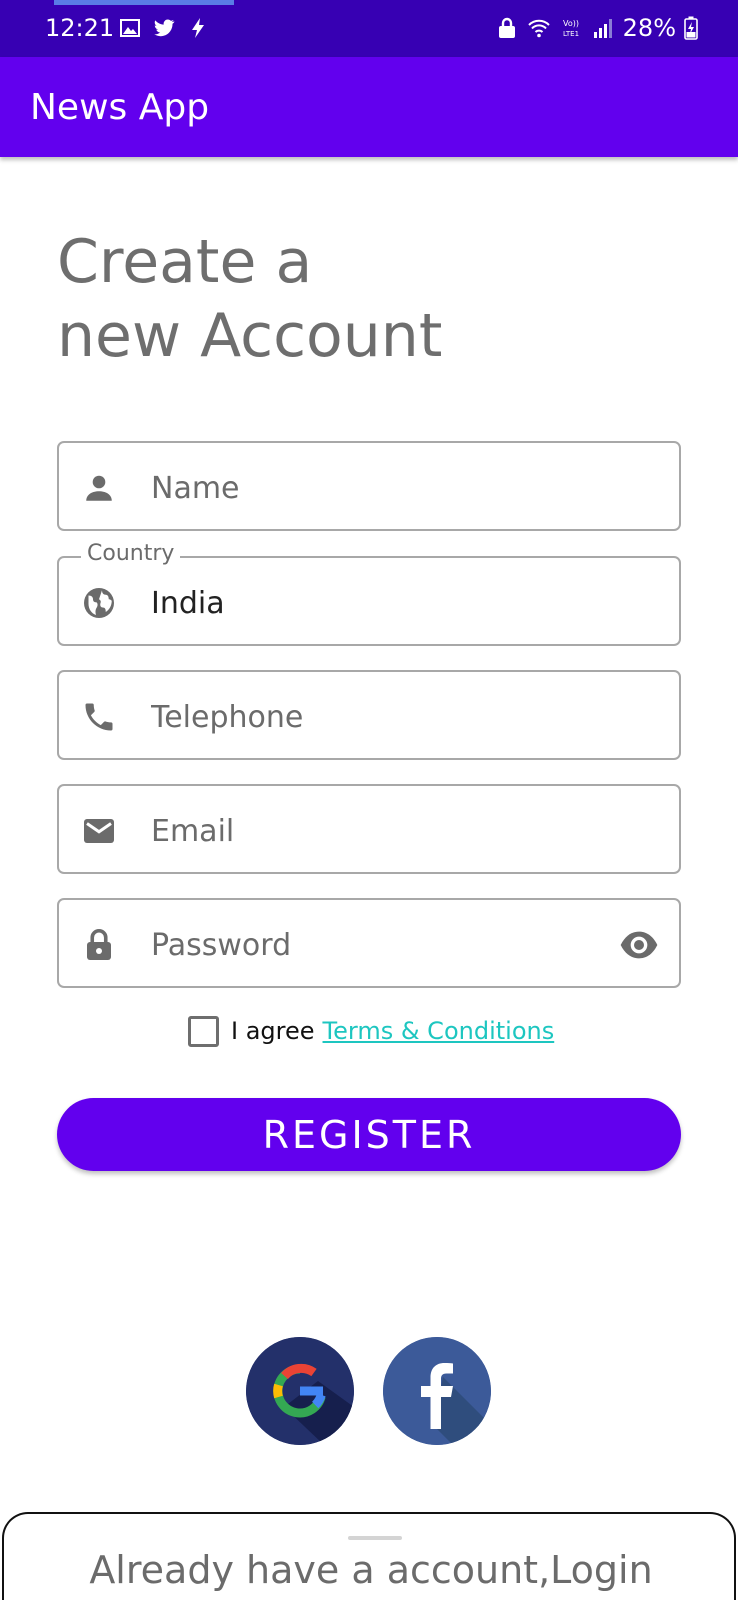 The image size is (738, 1600). I want to click on person-icon, so click(99, 488).